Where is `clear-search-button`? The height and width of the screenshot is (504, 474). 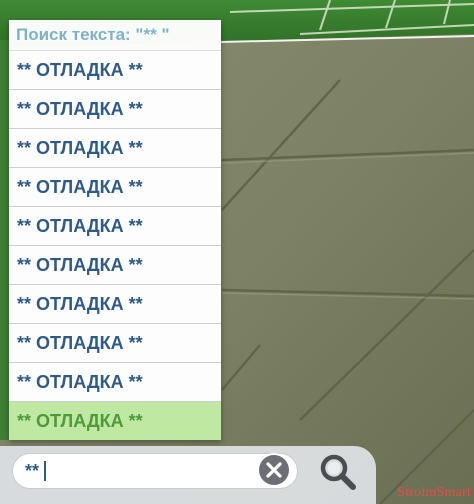
clear-search-button is located at coordinates (274, 470).